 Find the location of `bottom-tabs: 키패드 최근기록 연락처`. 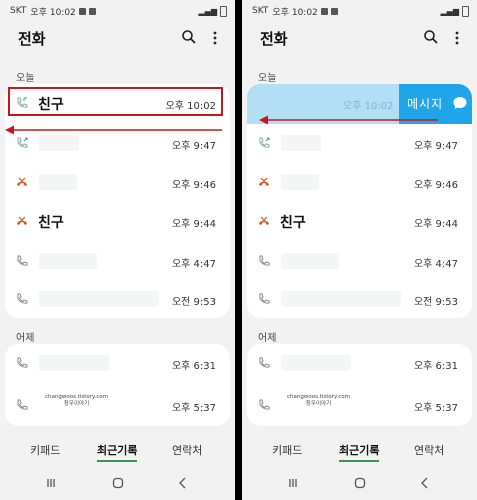

bottom-tabs: 키패드 최근기록 연락처 is located at coordinates (117, 453).